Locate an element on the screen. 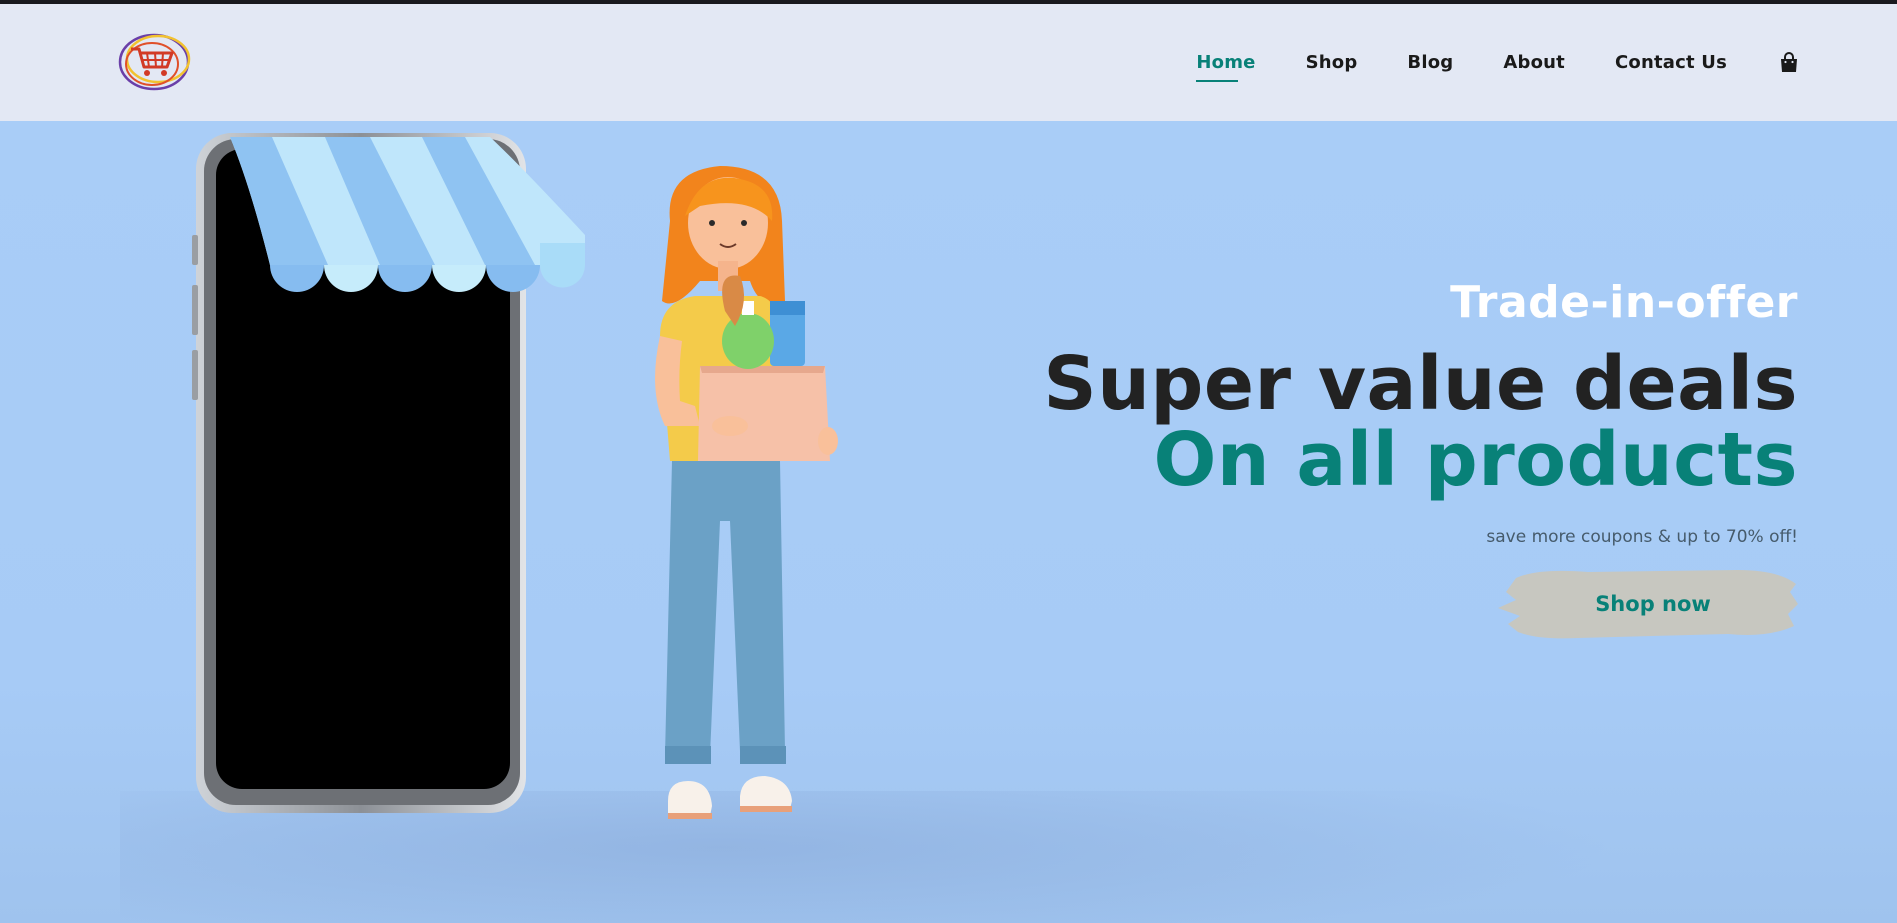 This screenshot has height=923, width=1897. hero-headline: Super value deals is located at coordinates (1420, 384).